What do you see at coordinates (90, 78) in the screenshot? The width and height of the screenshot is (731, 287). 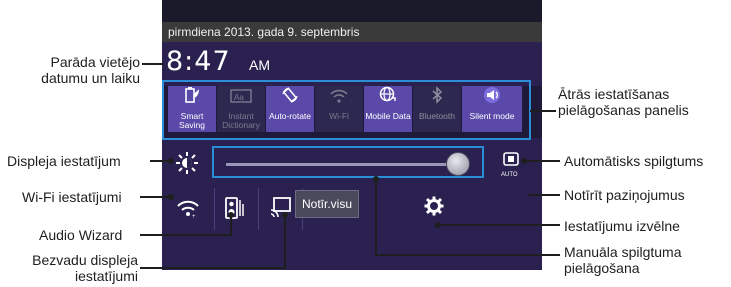 I see `annotation-line: datumu un laiku` at bounding box center [90, 78].